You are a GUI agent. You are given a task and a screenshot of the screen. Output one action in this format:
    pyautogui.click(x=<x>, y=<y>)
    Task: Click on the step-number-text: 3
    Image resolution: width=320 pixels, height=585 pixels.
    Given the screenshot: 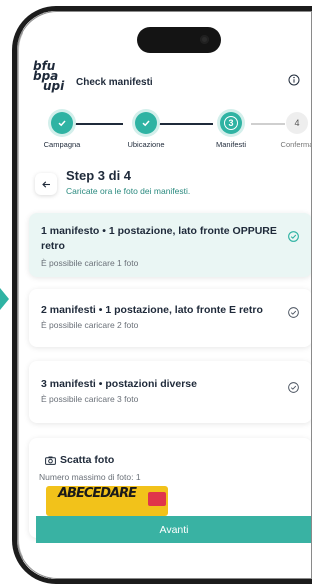 What is the action you would take?
    pyautogui.click(x=231, y=123)
    